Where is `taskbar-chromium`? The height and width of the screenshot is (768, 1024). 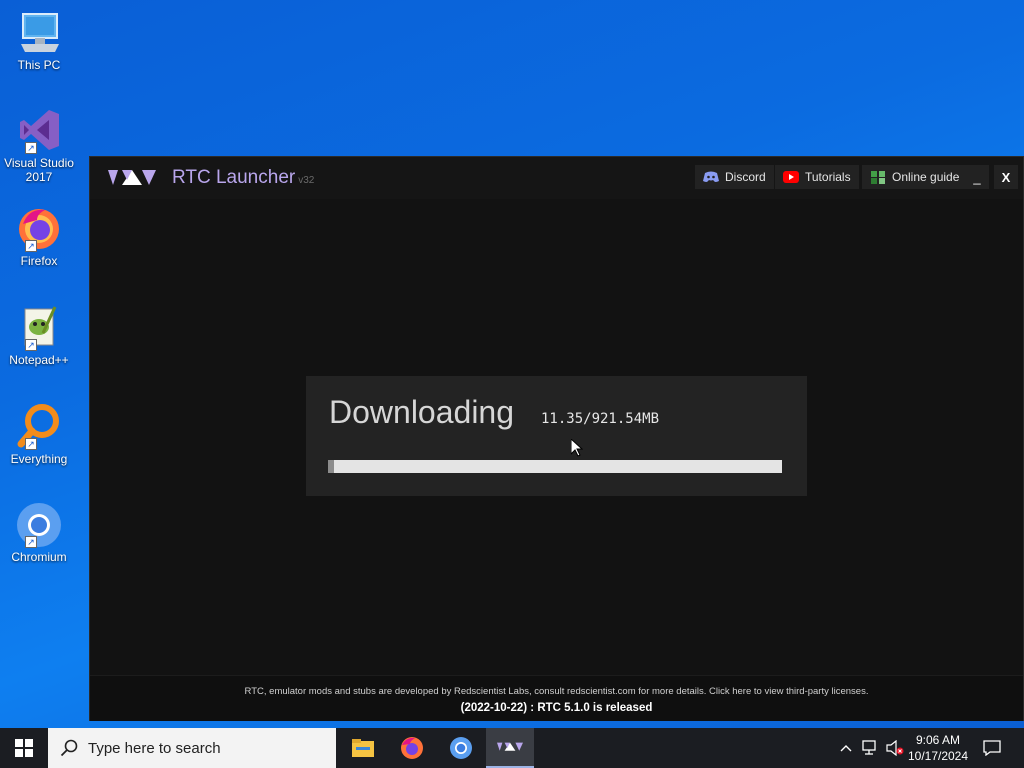 taskbar-chromium is located at coordinates (461, 748).